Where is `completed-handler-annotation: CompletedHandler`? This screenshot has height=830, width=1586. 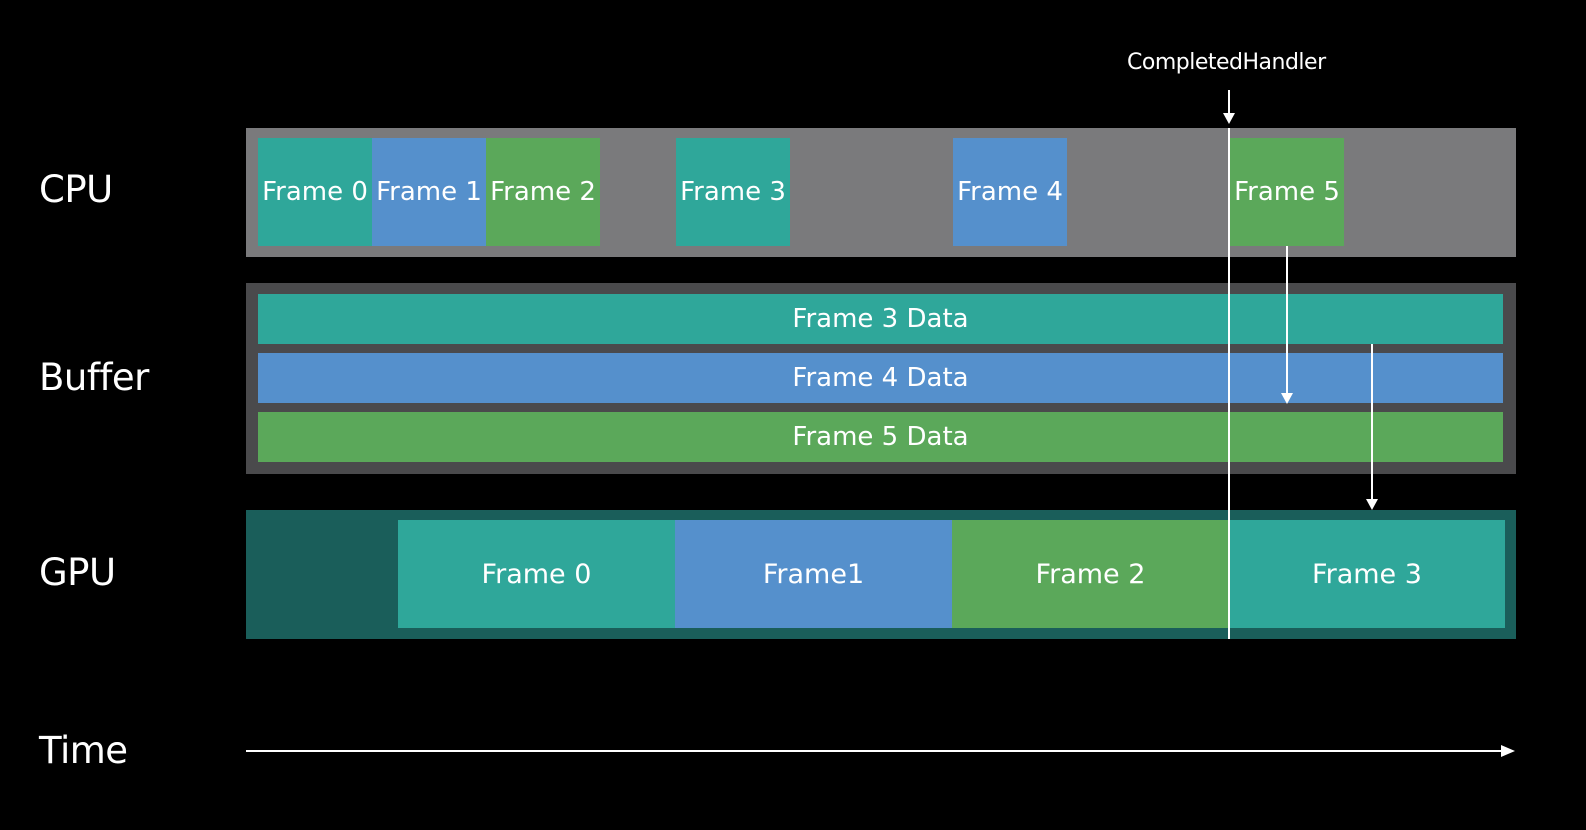
completed-handler-annotation: CompletedHandler is located at coordinates (1226, 62).